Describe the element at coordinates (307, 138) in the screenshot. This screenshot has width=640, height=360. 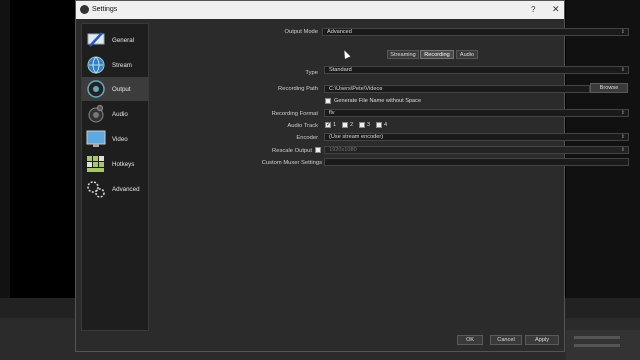
I see `encoder-label: Encoder` at that location.